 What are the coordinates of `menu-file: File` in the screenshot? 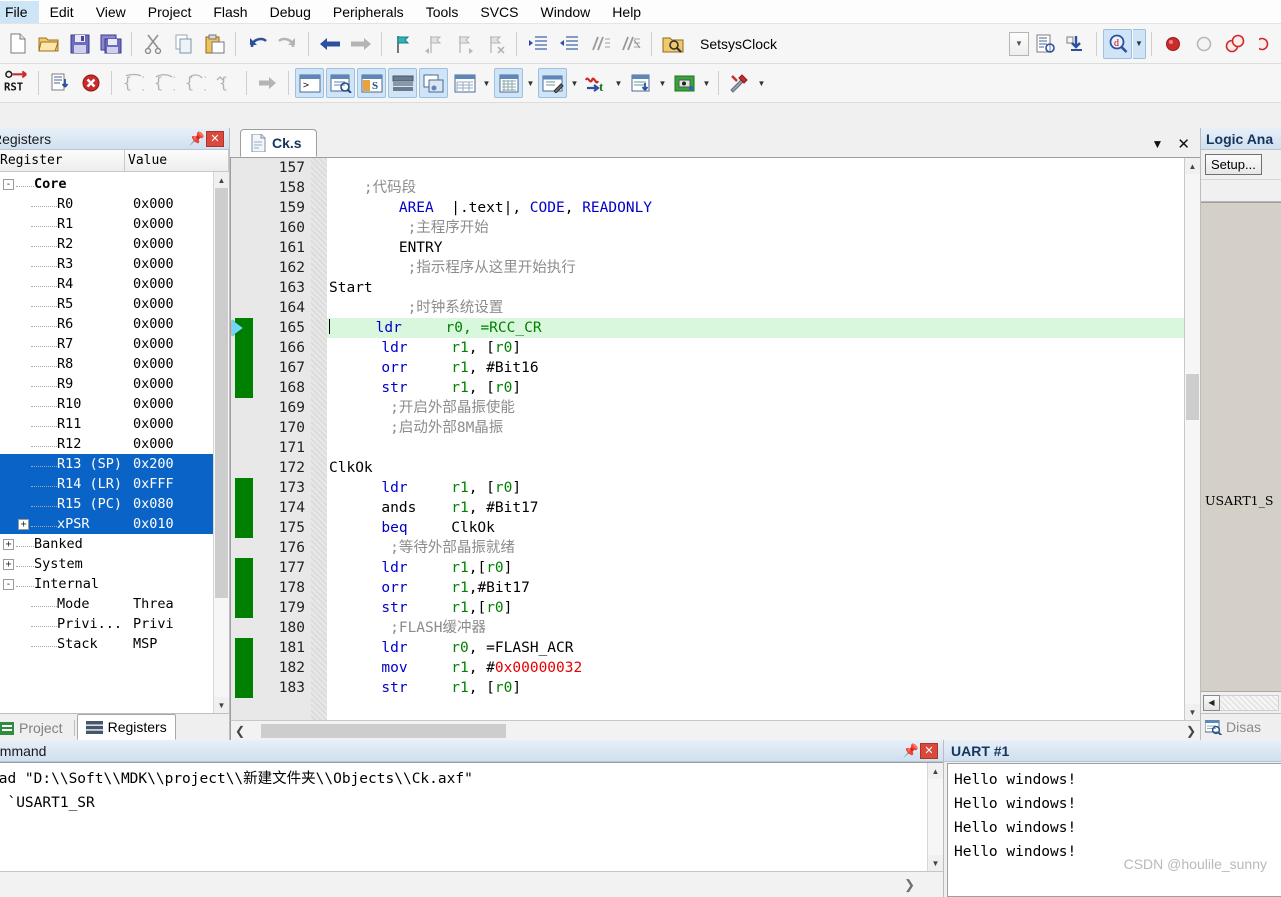 It's located at (19, 11).